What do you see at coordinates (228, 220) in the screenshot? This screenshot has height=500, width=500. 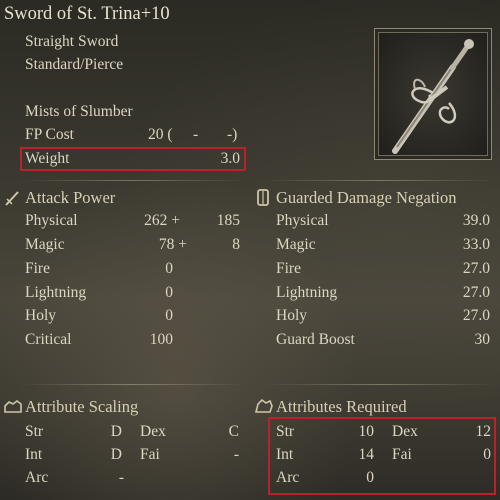 I see `ap-bonus-physical: 185` at bounding box center [228, 220].